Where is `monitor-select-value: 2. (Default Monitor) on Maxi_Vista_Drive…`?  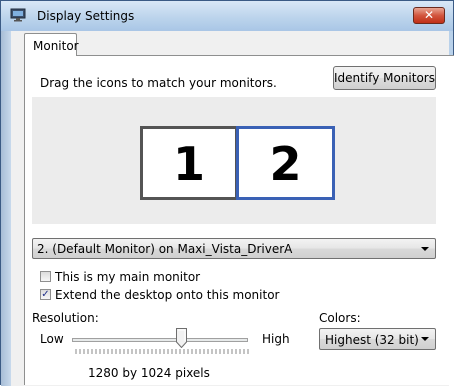
monitor-select-value: 2. (Default Monitor) on Maxi_Vista_Drive… is located at coordinates (165, 249).